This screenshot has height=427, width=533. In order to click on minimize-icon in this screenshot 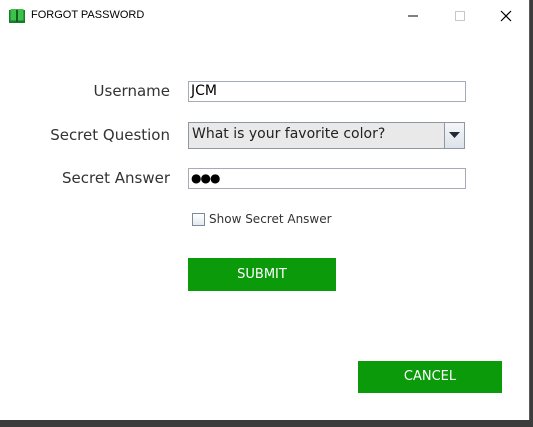, I will do `click(413, 16)`.